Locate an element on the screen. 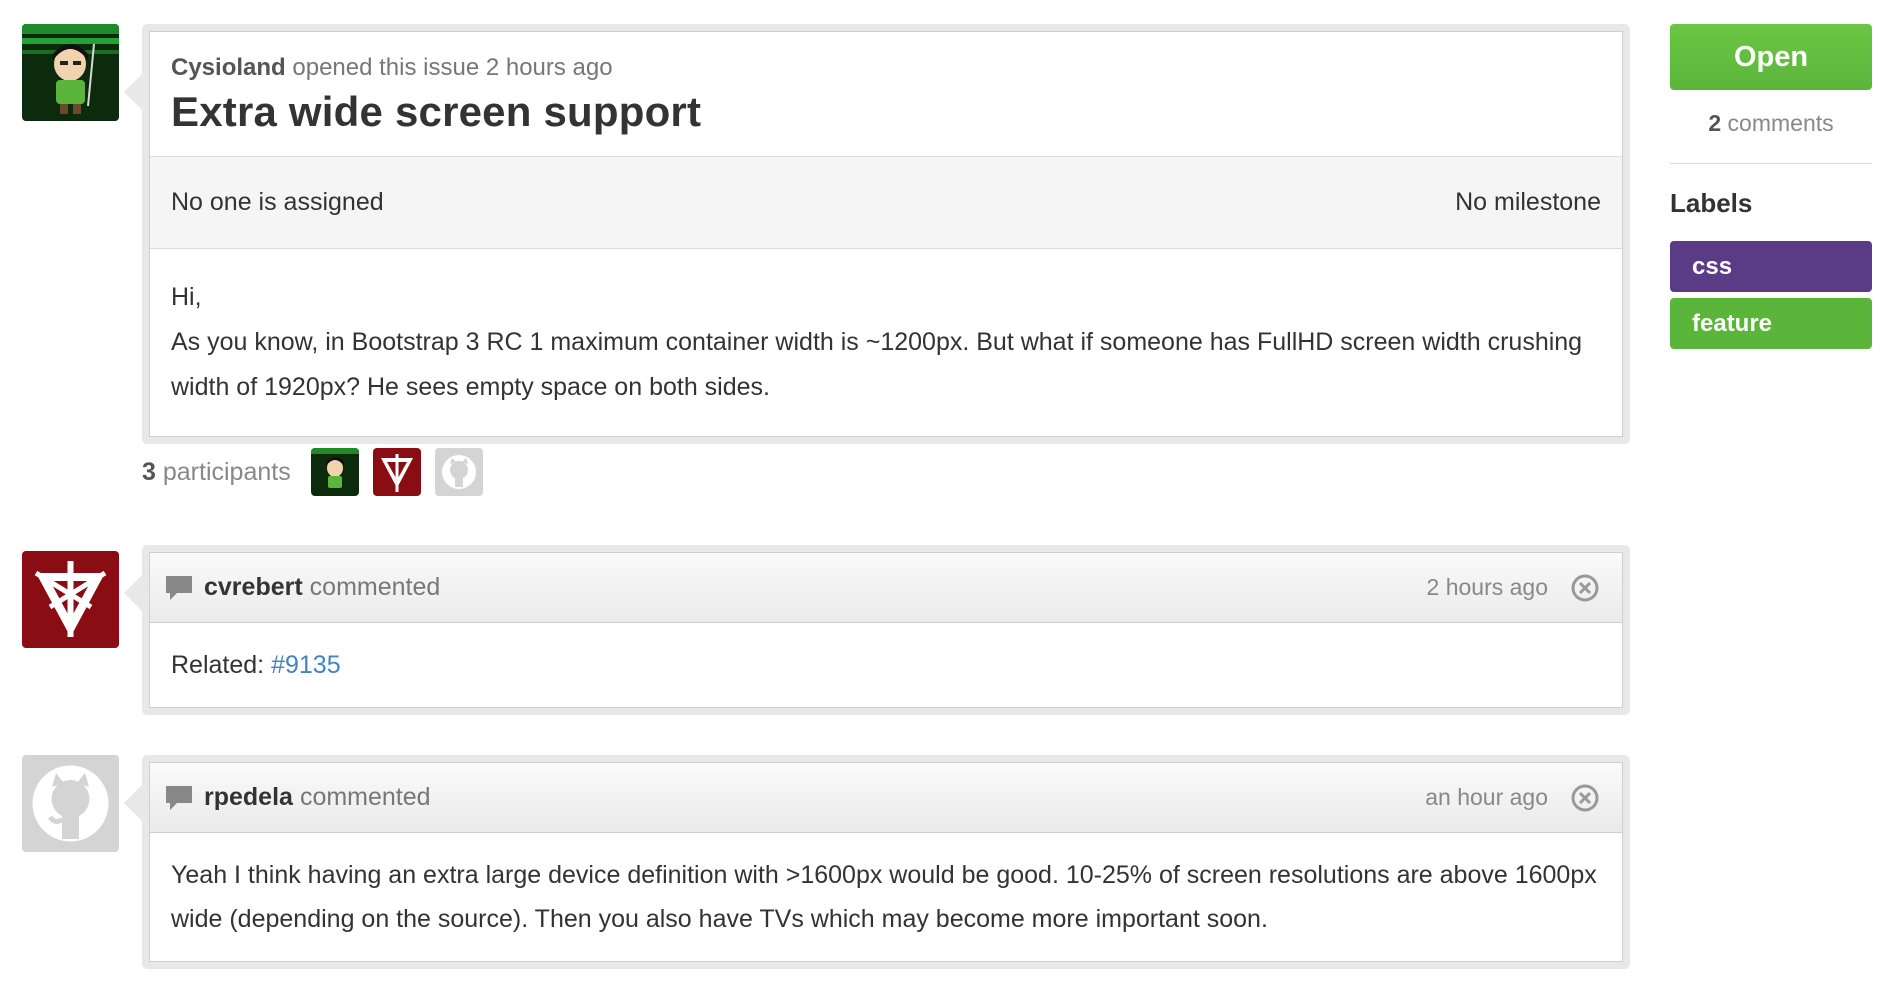 The image size is (1884, 988). author-avatar is located at coordinates (70, 72).